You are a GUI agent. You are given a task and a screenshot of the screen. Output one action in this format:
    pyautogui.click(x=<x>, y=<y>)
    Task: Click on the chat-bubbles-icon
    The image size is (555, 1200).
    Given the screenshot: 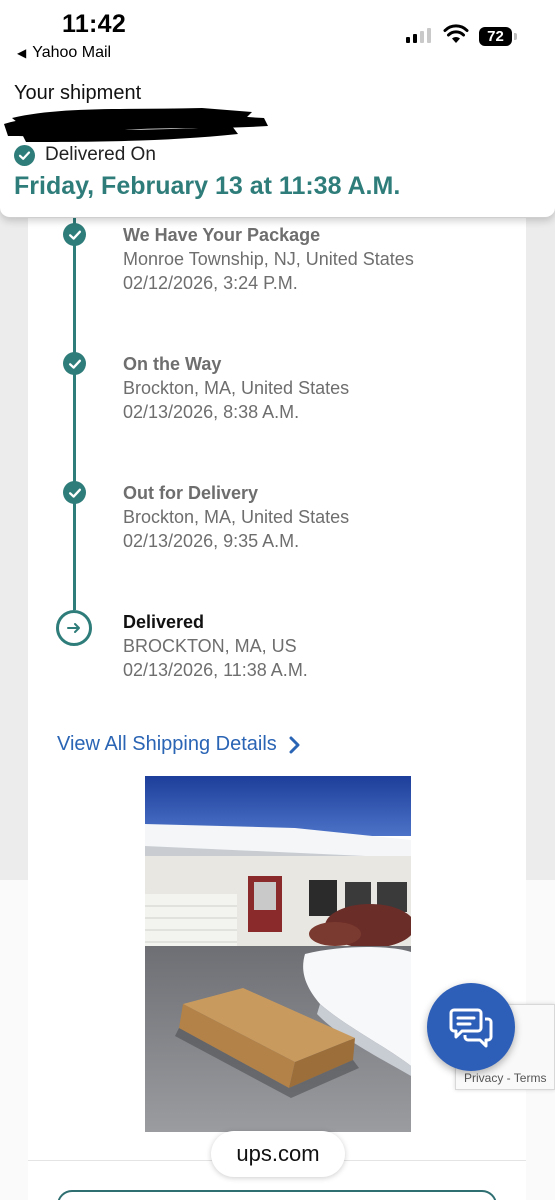 What is the action you would take?
    pyautogui.click(x=471, y=1028)
    